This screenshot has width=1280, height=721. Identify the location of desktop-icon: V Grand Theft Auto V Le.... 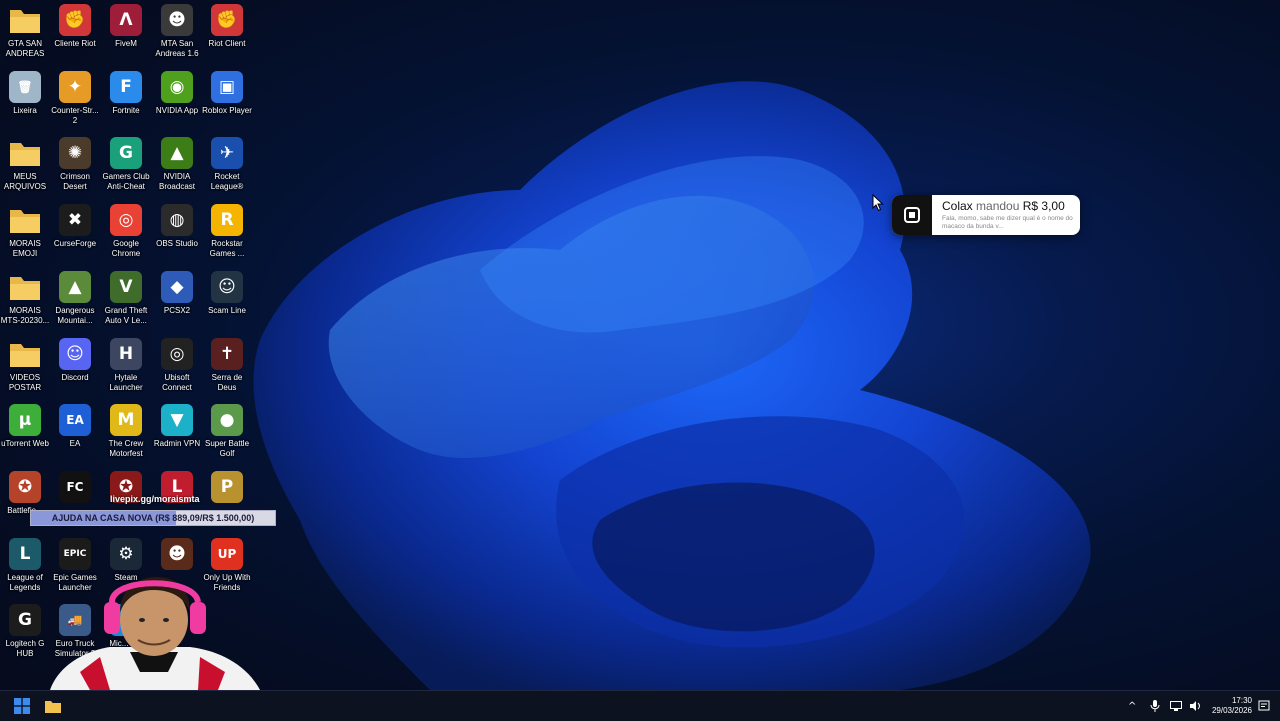
(126, 304).